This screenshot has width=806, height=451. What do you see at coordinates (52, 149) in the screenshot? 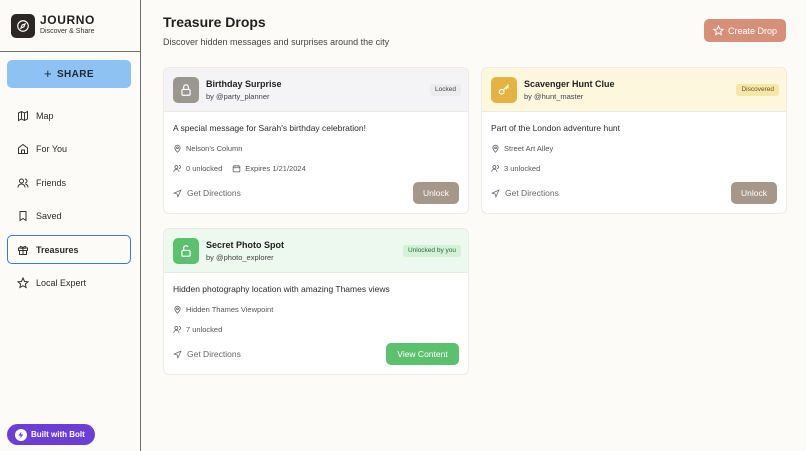
I see `sidebar-item-label: For You` at bounding box center [52, 149].